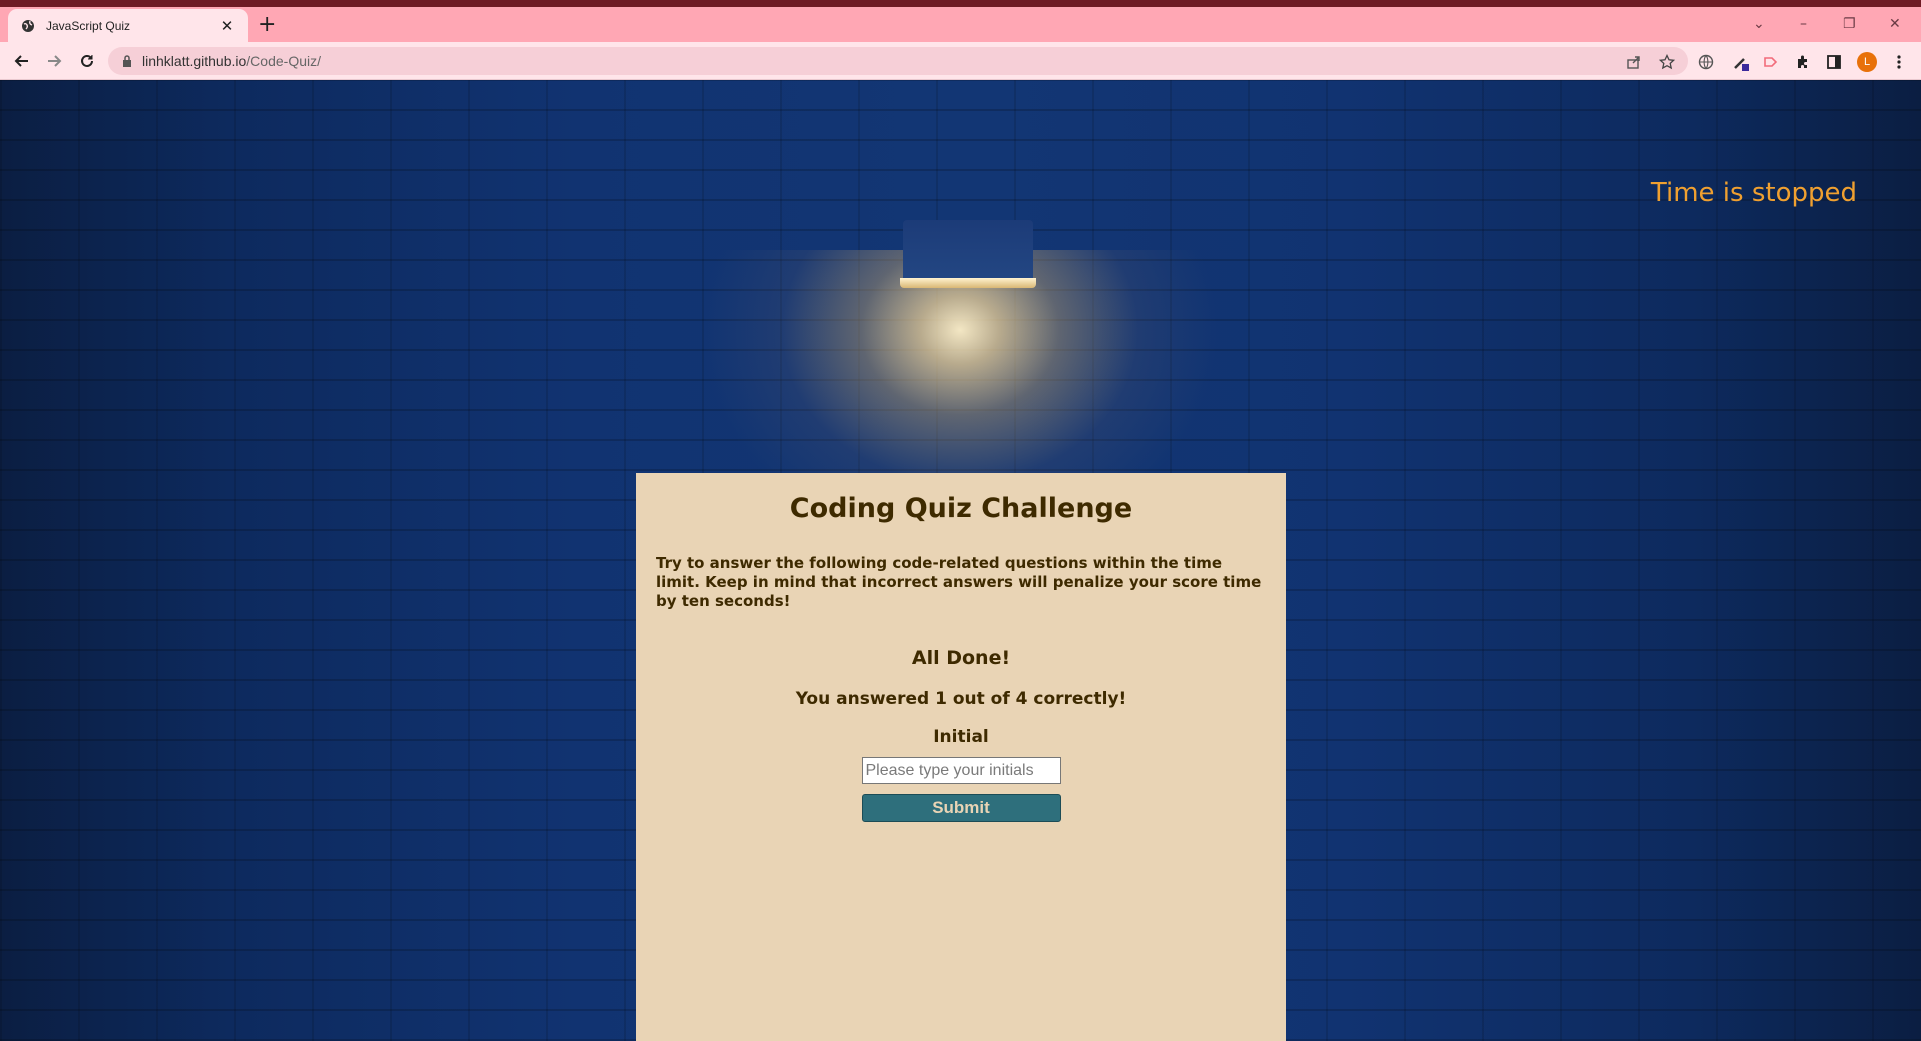 The image size is (1921, 1041). I want to click on eyedropper-extension-icon, so click(1741, 62).